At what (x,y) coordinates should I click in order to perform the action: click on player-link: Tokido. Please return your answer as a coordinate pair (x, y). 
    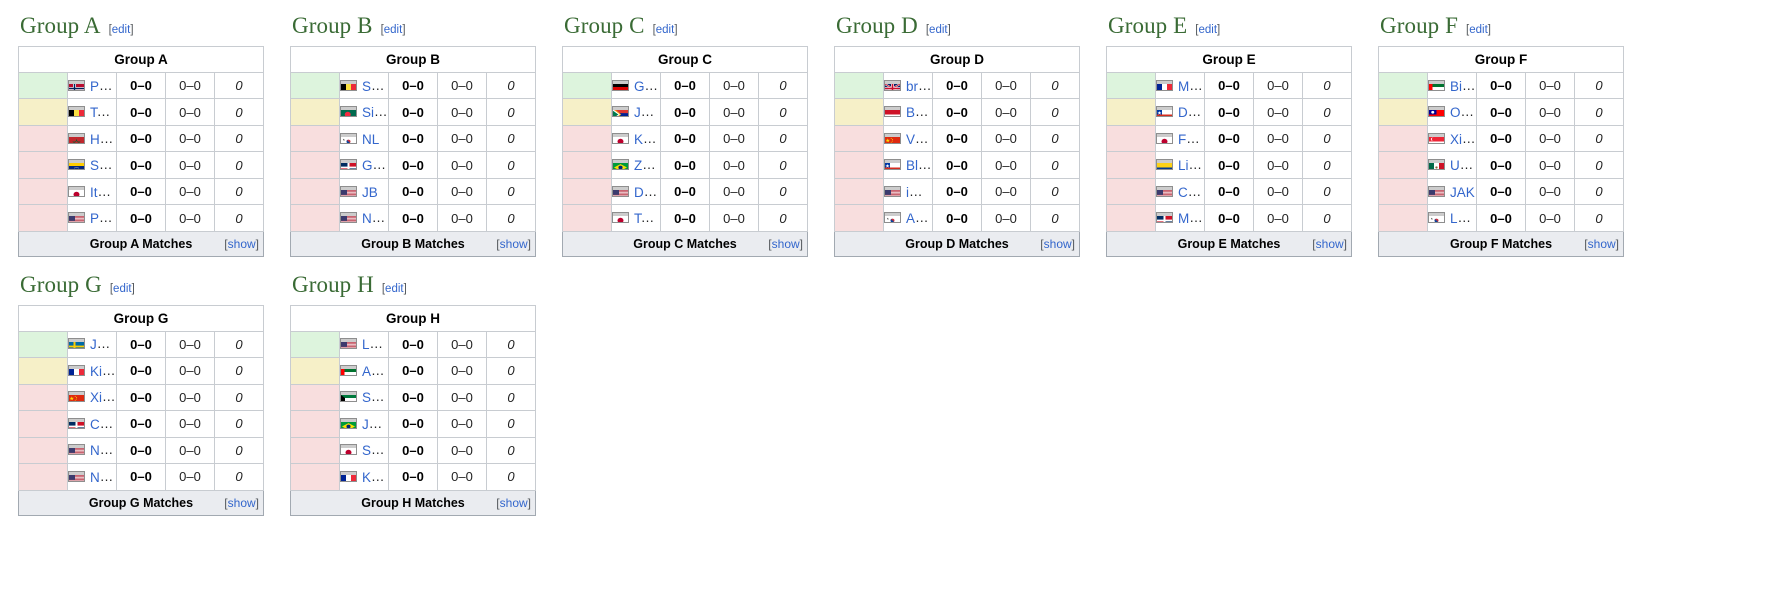
    Looking at the image, I should click on (647, 218).